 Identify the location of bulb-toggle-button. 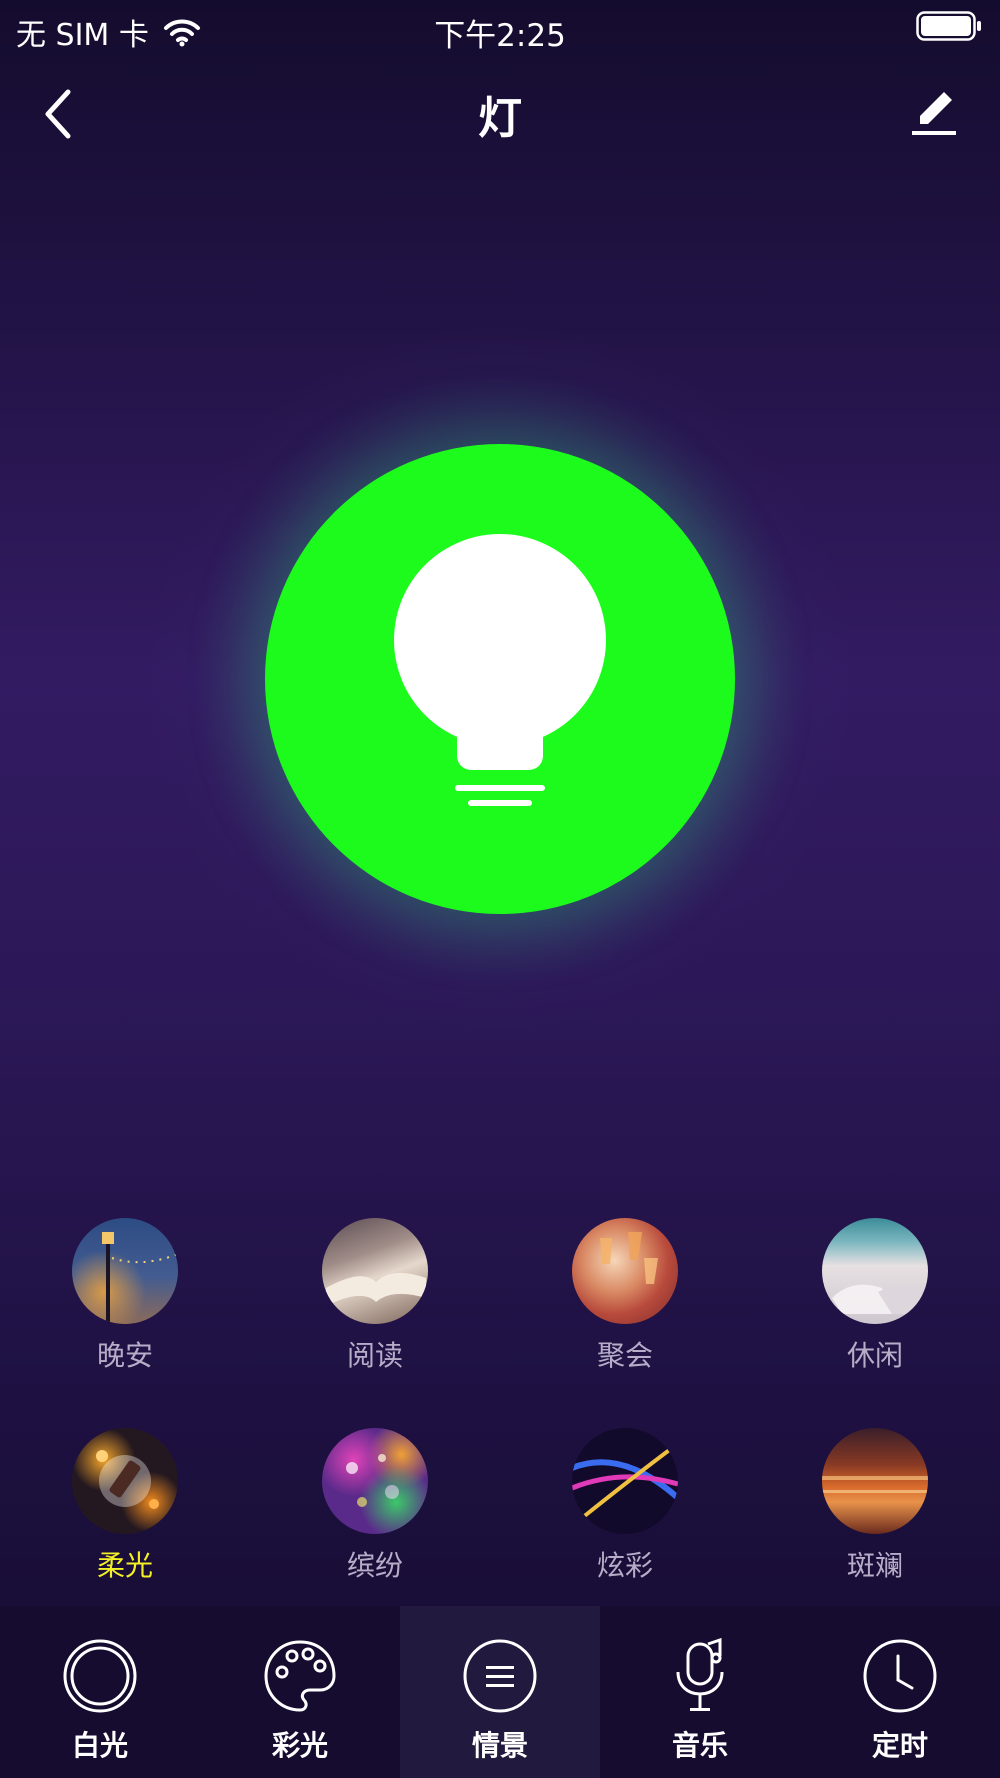
(500, 679).